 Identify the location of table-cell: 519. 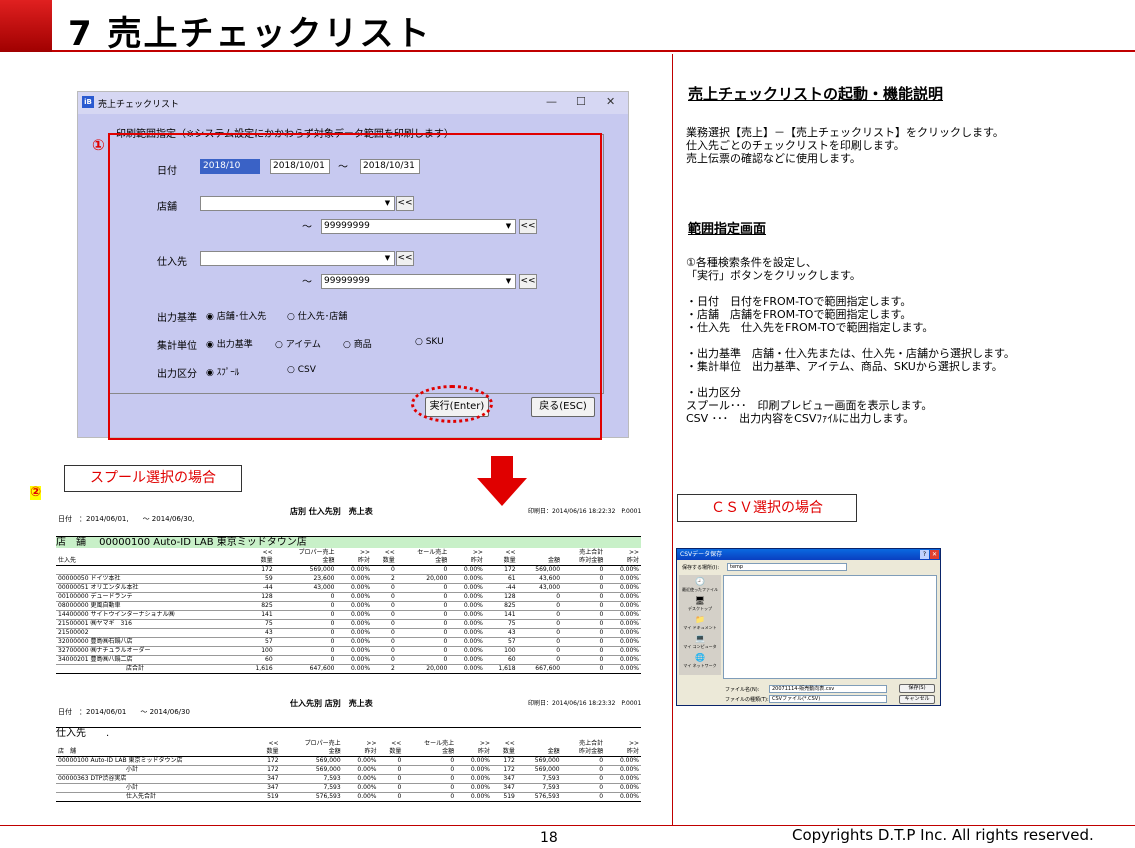
(268, 797).